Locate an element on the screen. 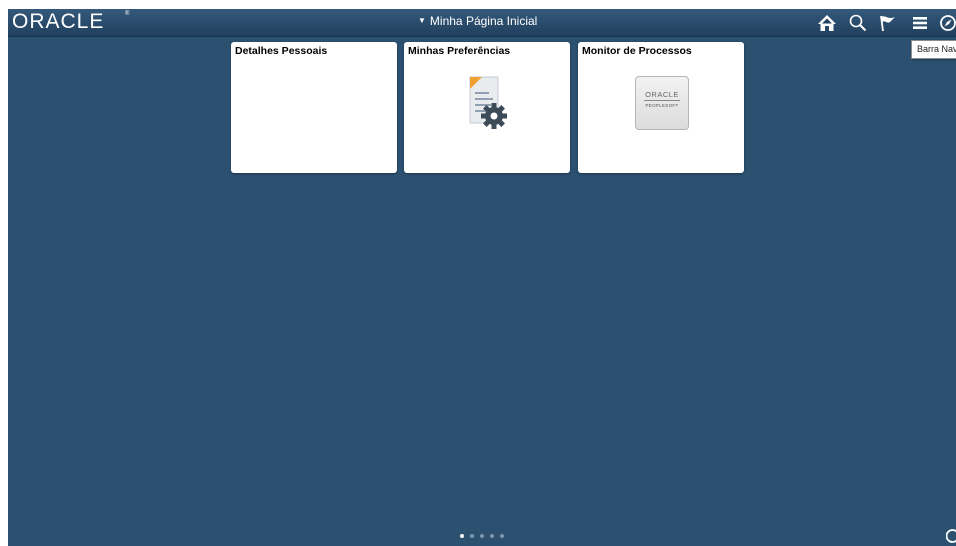 This screenshot has height=546, width=956. oracle-peoplesoft-logo: ORACLE PEOPLESOFT is located at coordinates (662, 103).